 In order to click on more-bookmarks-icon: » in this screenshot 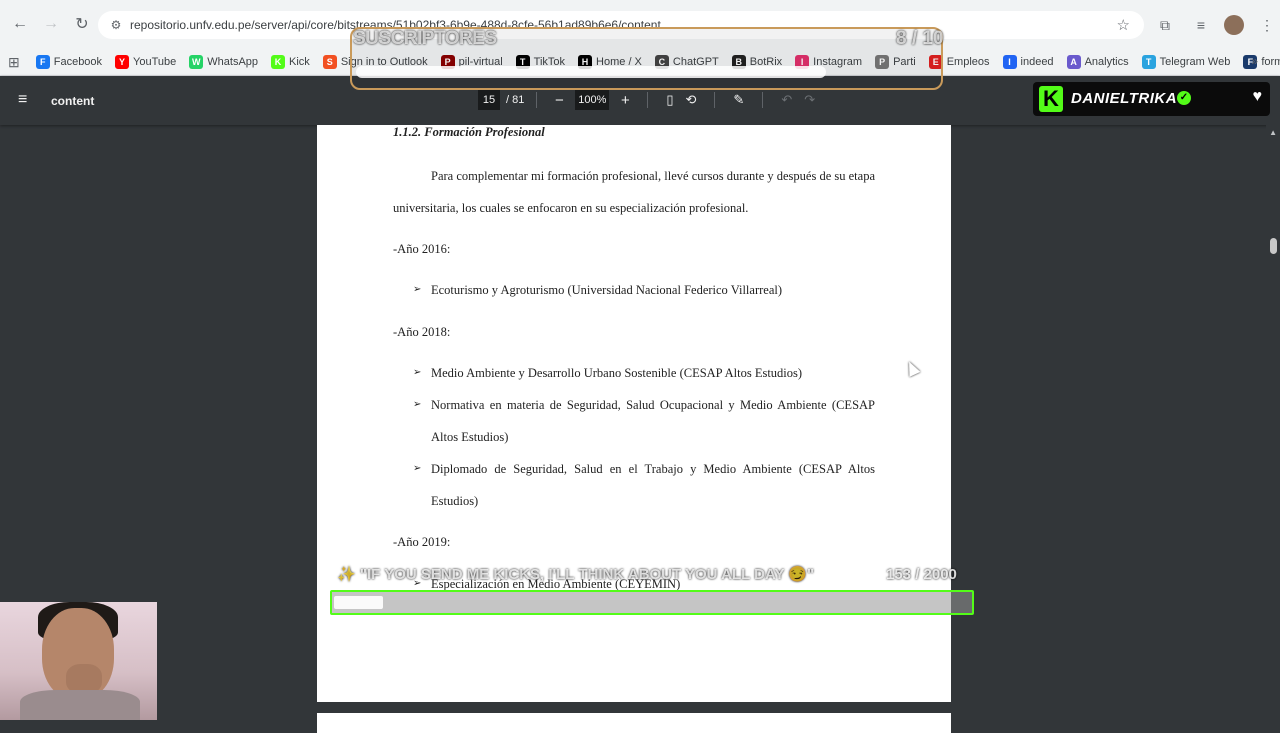, I will do `click(1254, 61)`.